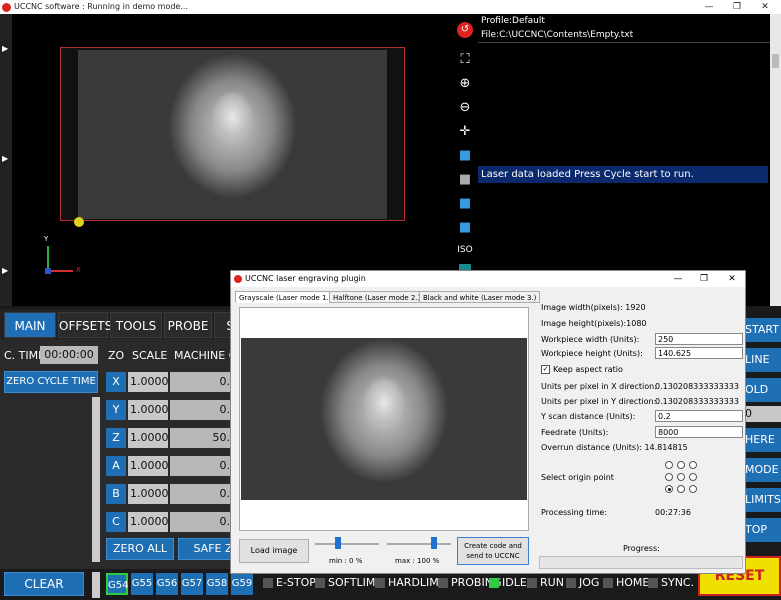 Image resolution: width=781 pixels, height=600 pixels. Describe the element at coordinates (669, 489) in the screenshot. I see `origin-bottom-left-radio` at that location.